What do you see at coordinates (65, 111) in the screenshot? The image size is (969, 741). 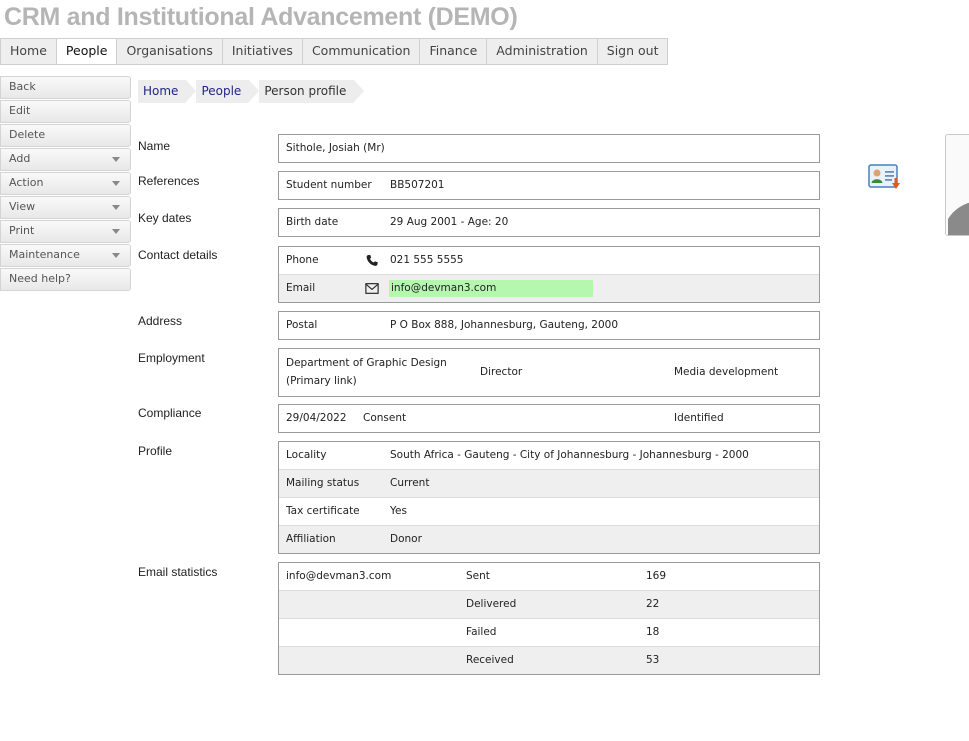 I see `edit-button: Edit` at bounding box center [65, 111].